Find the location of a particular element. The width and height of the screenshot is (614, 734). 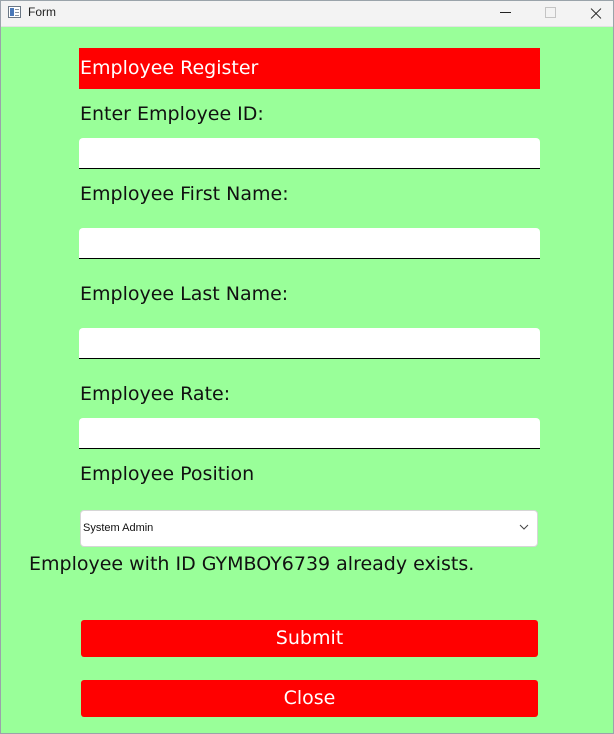

first-name-field is located at coordinates (309, 243).